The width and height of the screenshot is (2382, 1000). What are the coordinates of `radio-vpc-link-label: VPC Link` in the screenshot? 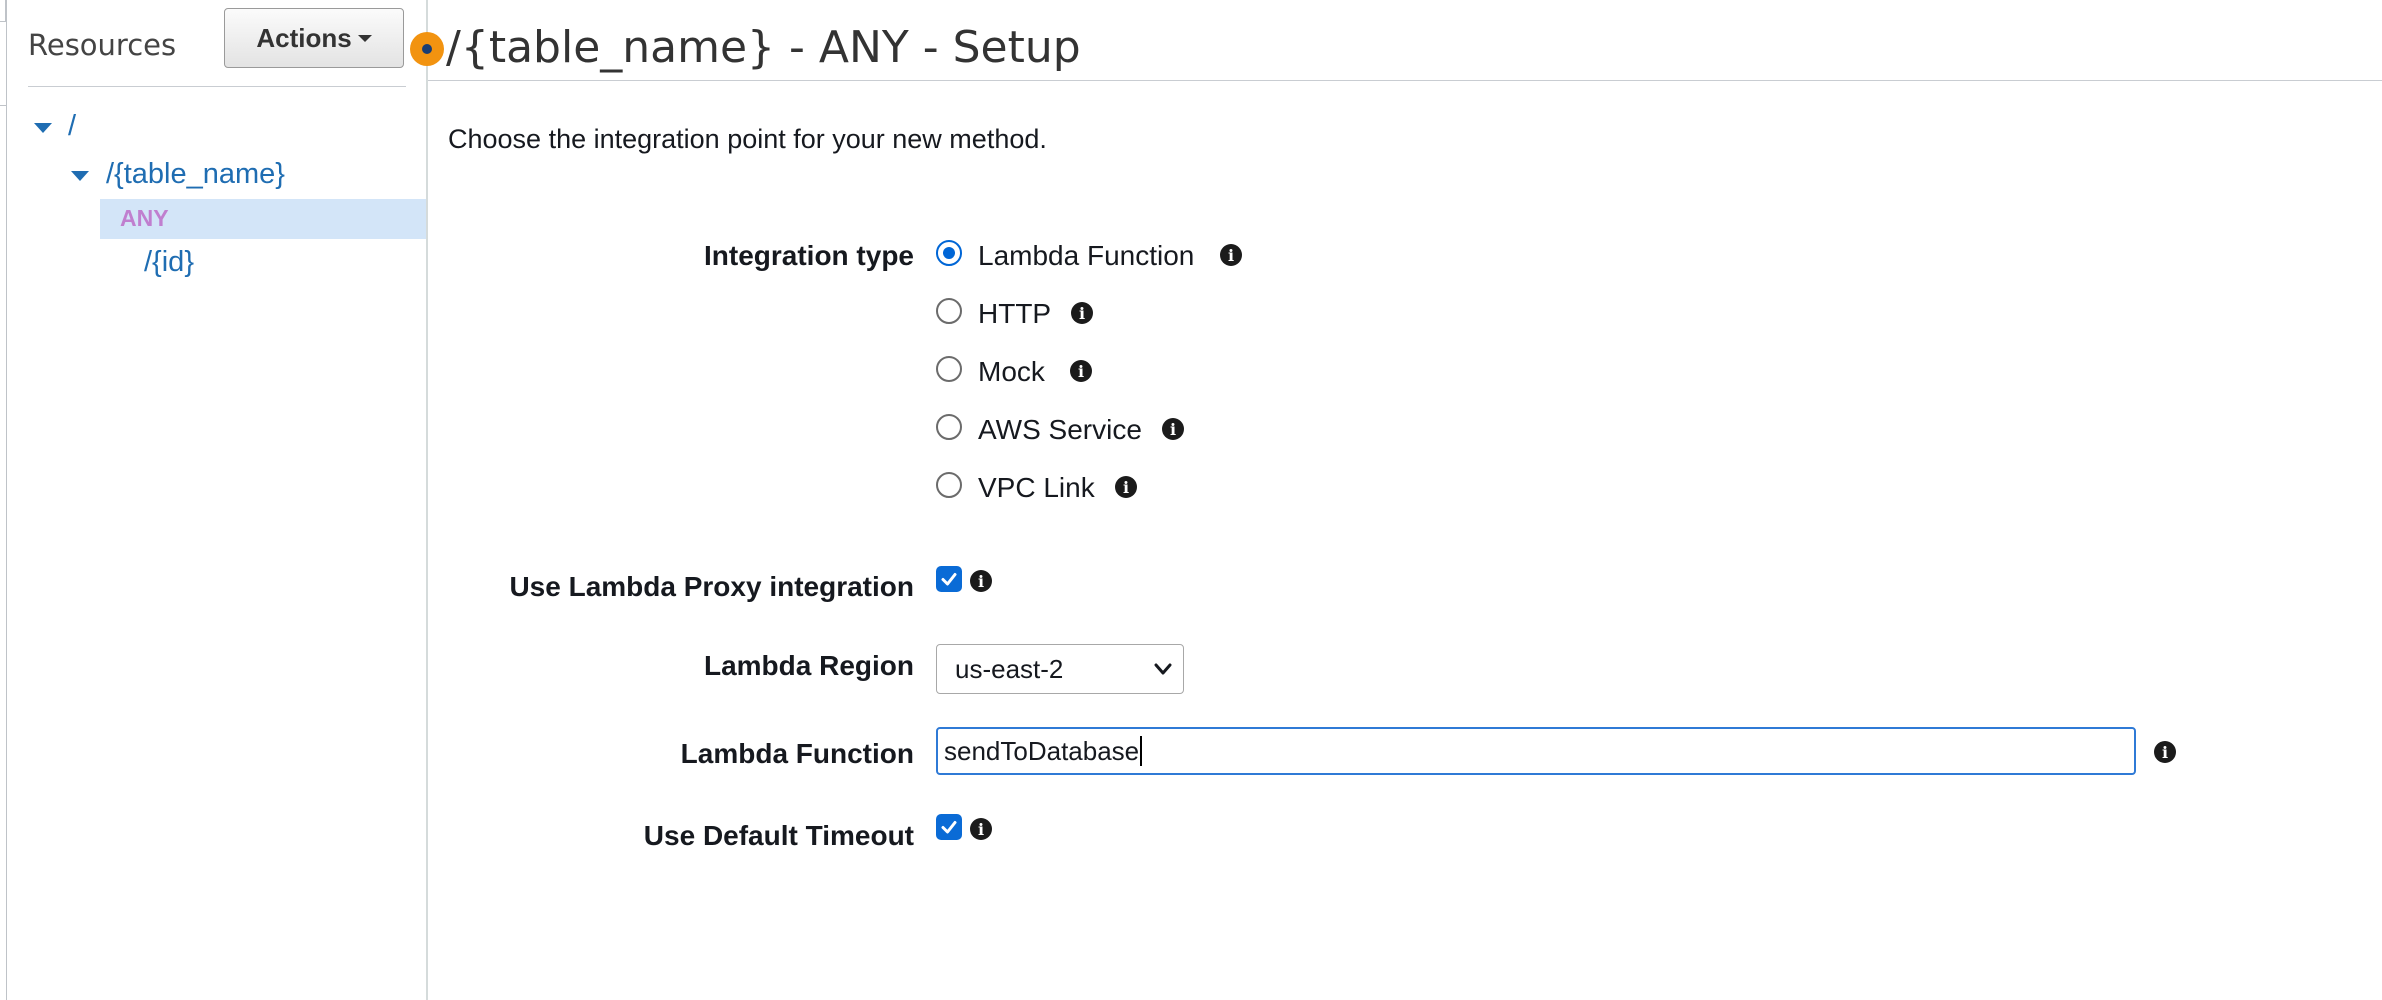 It's located at (1036, 488).